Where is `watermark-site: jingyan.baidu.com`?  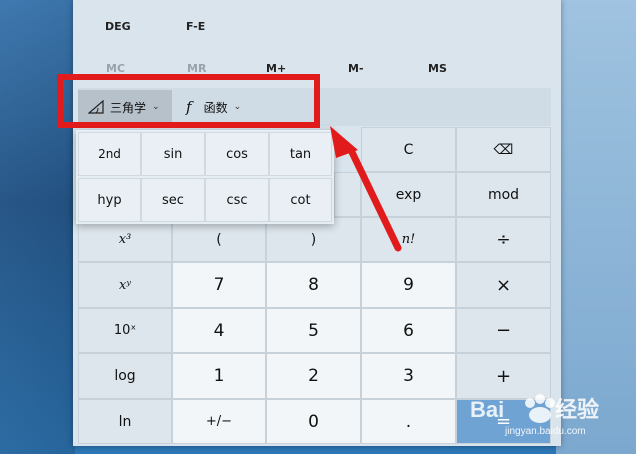
watermark-site: jingyan.baidu.com is located at coordinates (545, 431).